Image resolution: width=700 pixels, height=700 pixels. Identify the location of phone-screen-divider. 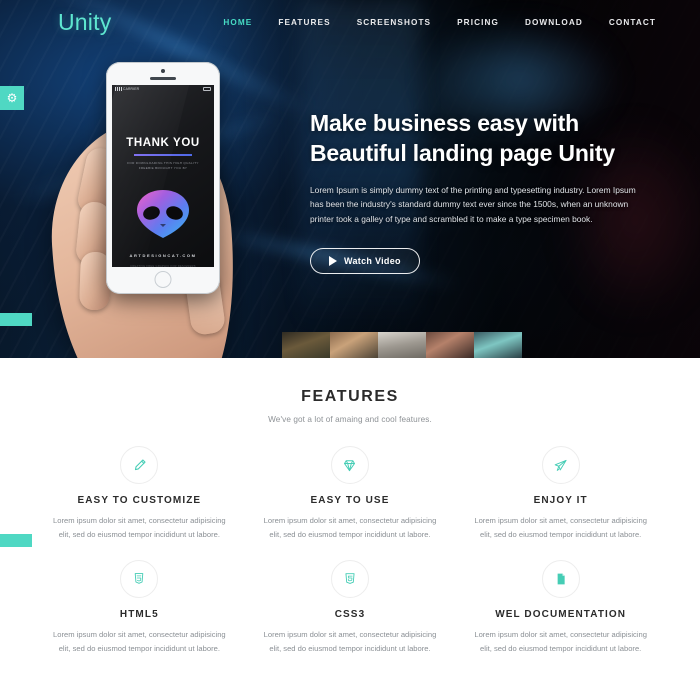
(163, 155).